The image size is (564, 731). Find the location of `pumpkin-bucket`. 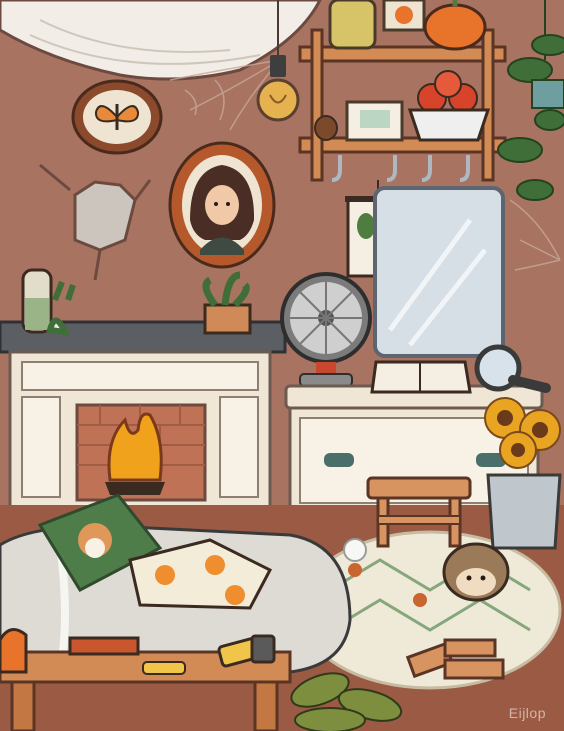

pumpkin-bucket is located at coordinates (14, 651).